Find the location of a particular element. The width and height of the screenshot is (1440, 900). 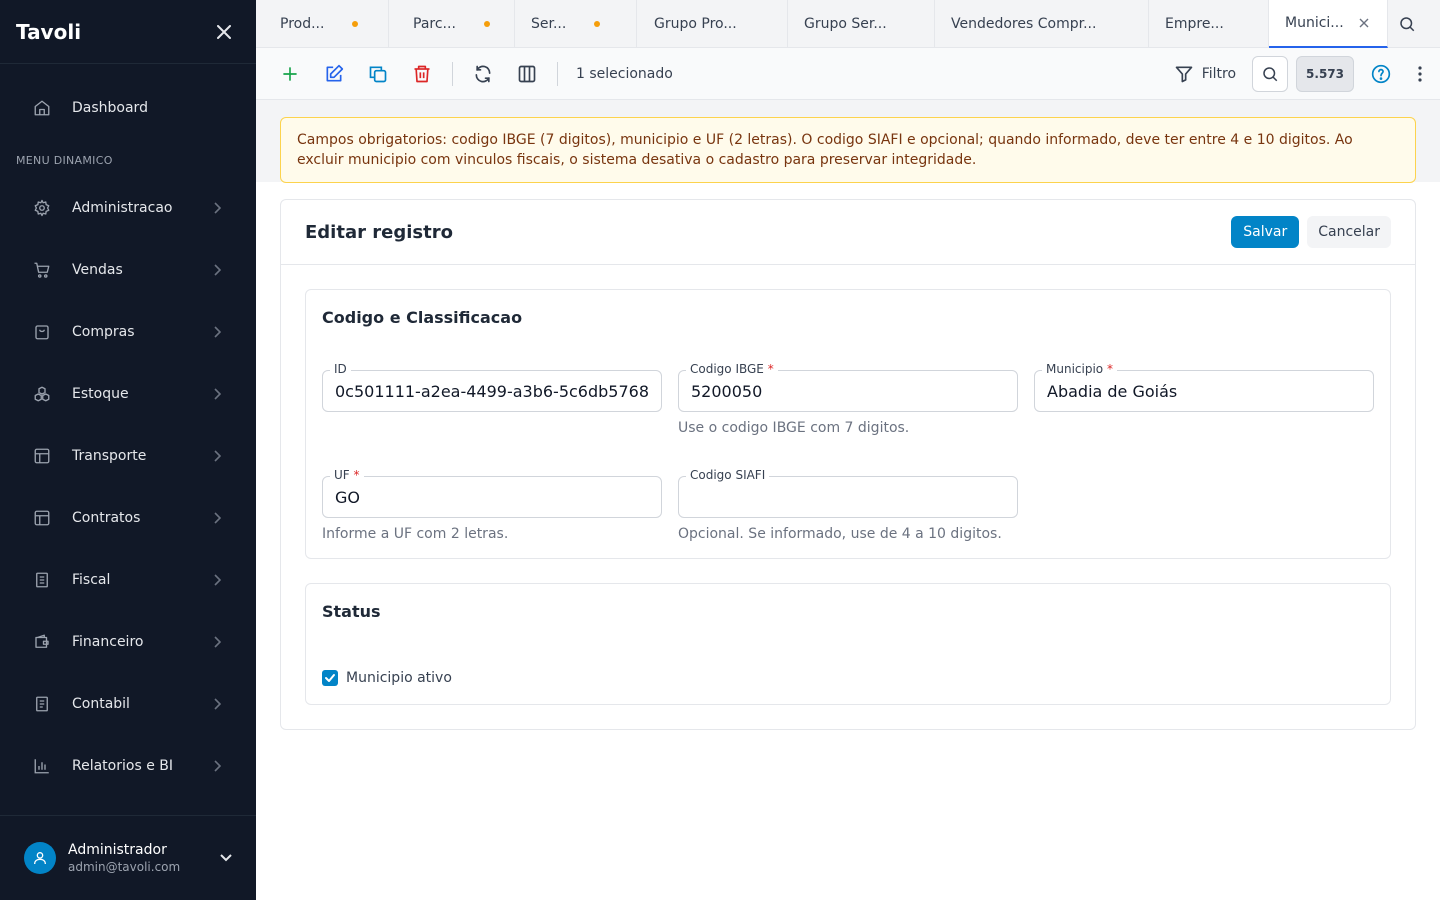

more-options-button is located at coordinates (1420, 74).